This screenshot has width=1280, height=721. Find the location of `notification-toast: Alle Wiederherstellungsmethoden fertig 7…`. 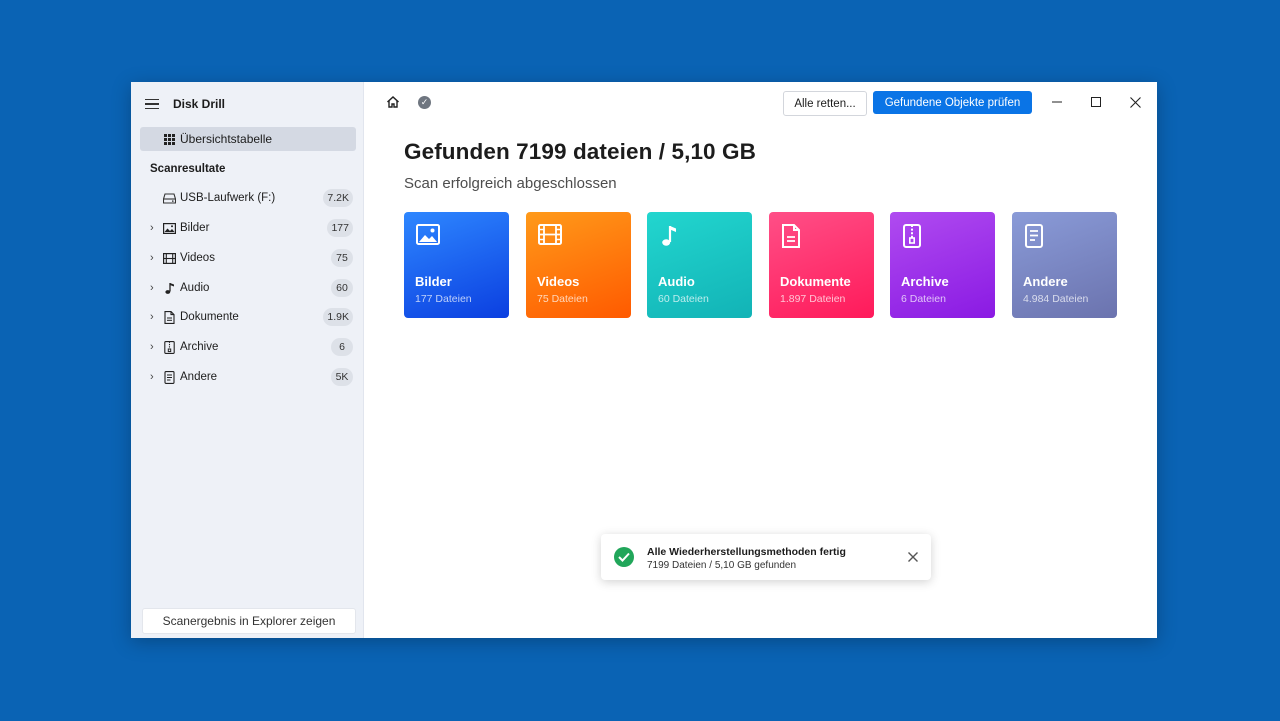

notification-toast: Alle Wiederherstellungsmethoden fertig 7… is located at coordinates (766, 557).